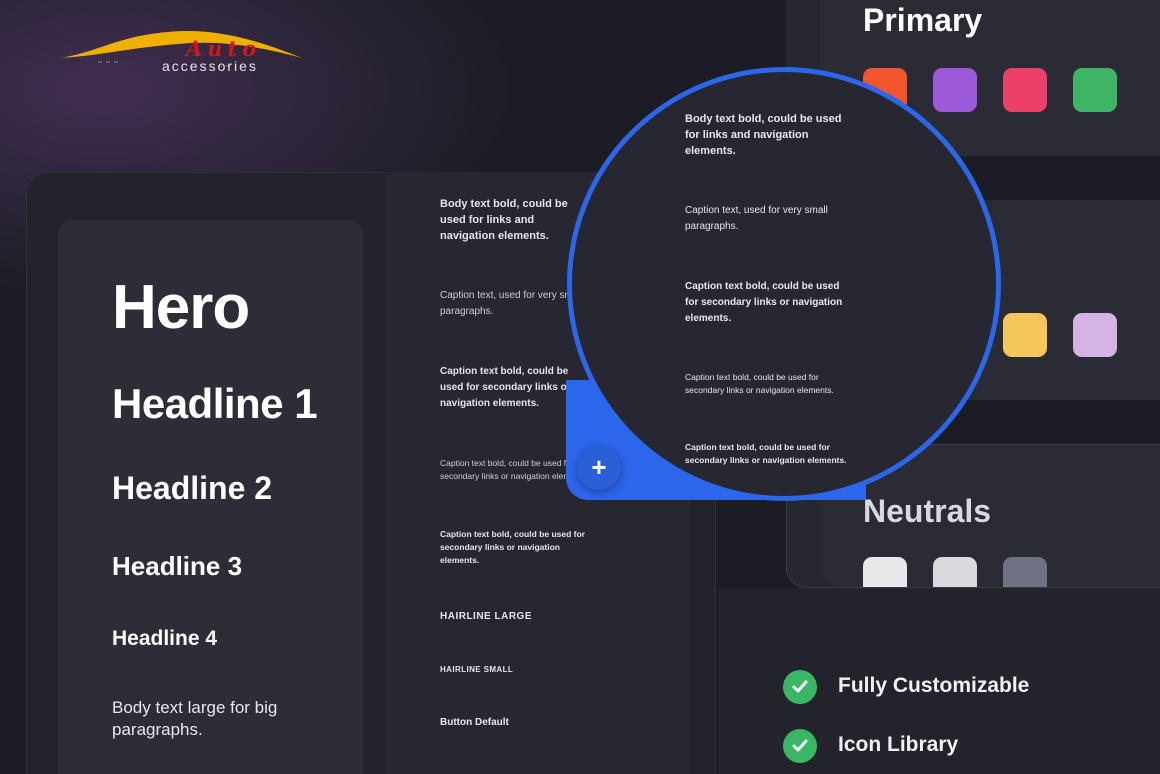 The image size is (1160, 774). What do you see at coordinates (923, 20) in the screenshot?
I see `primary-title: Primary` at bounding box center [923, 20].